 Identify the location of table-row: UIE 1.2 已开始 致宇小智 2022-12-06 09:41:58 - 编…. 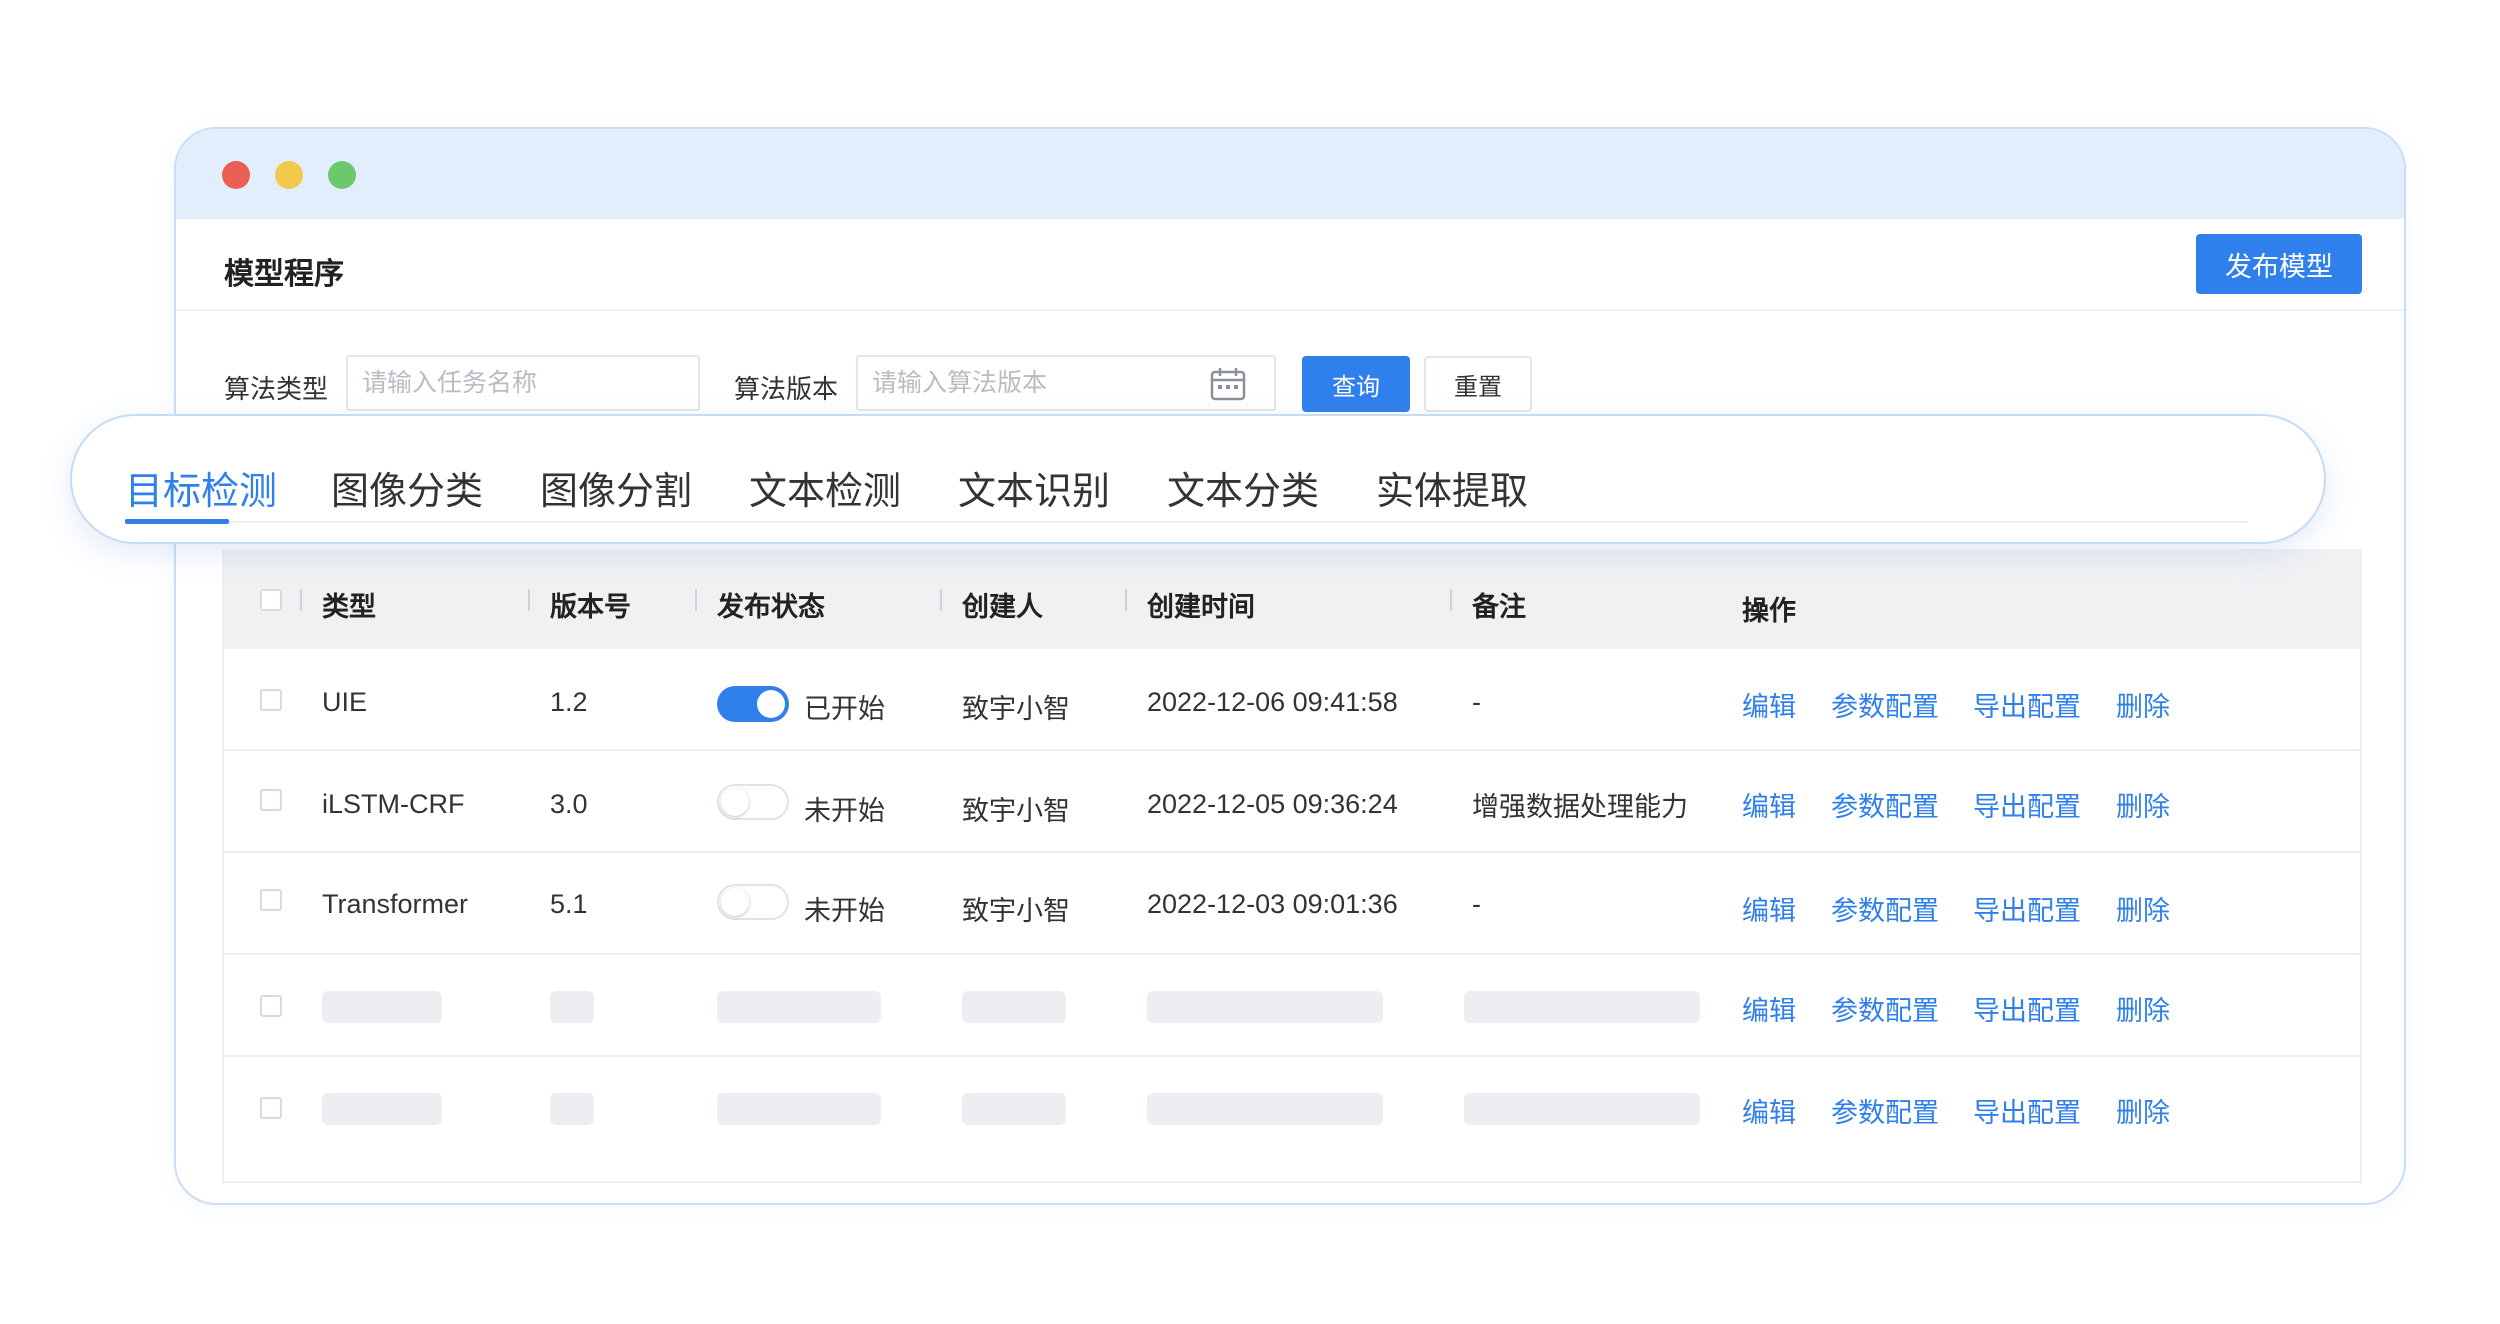
(1292, 700).